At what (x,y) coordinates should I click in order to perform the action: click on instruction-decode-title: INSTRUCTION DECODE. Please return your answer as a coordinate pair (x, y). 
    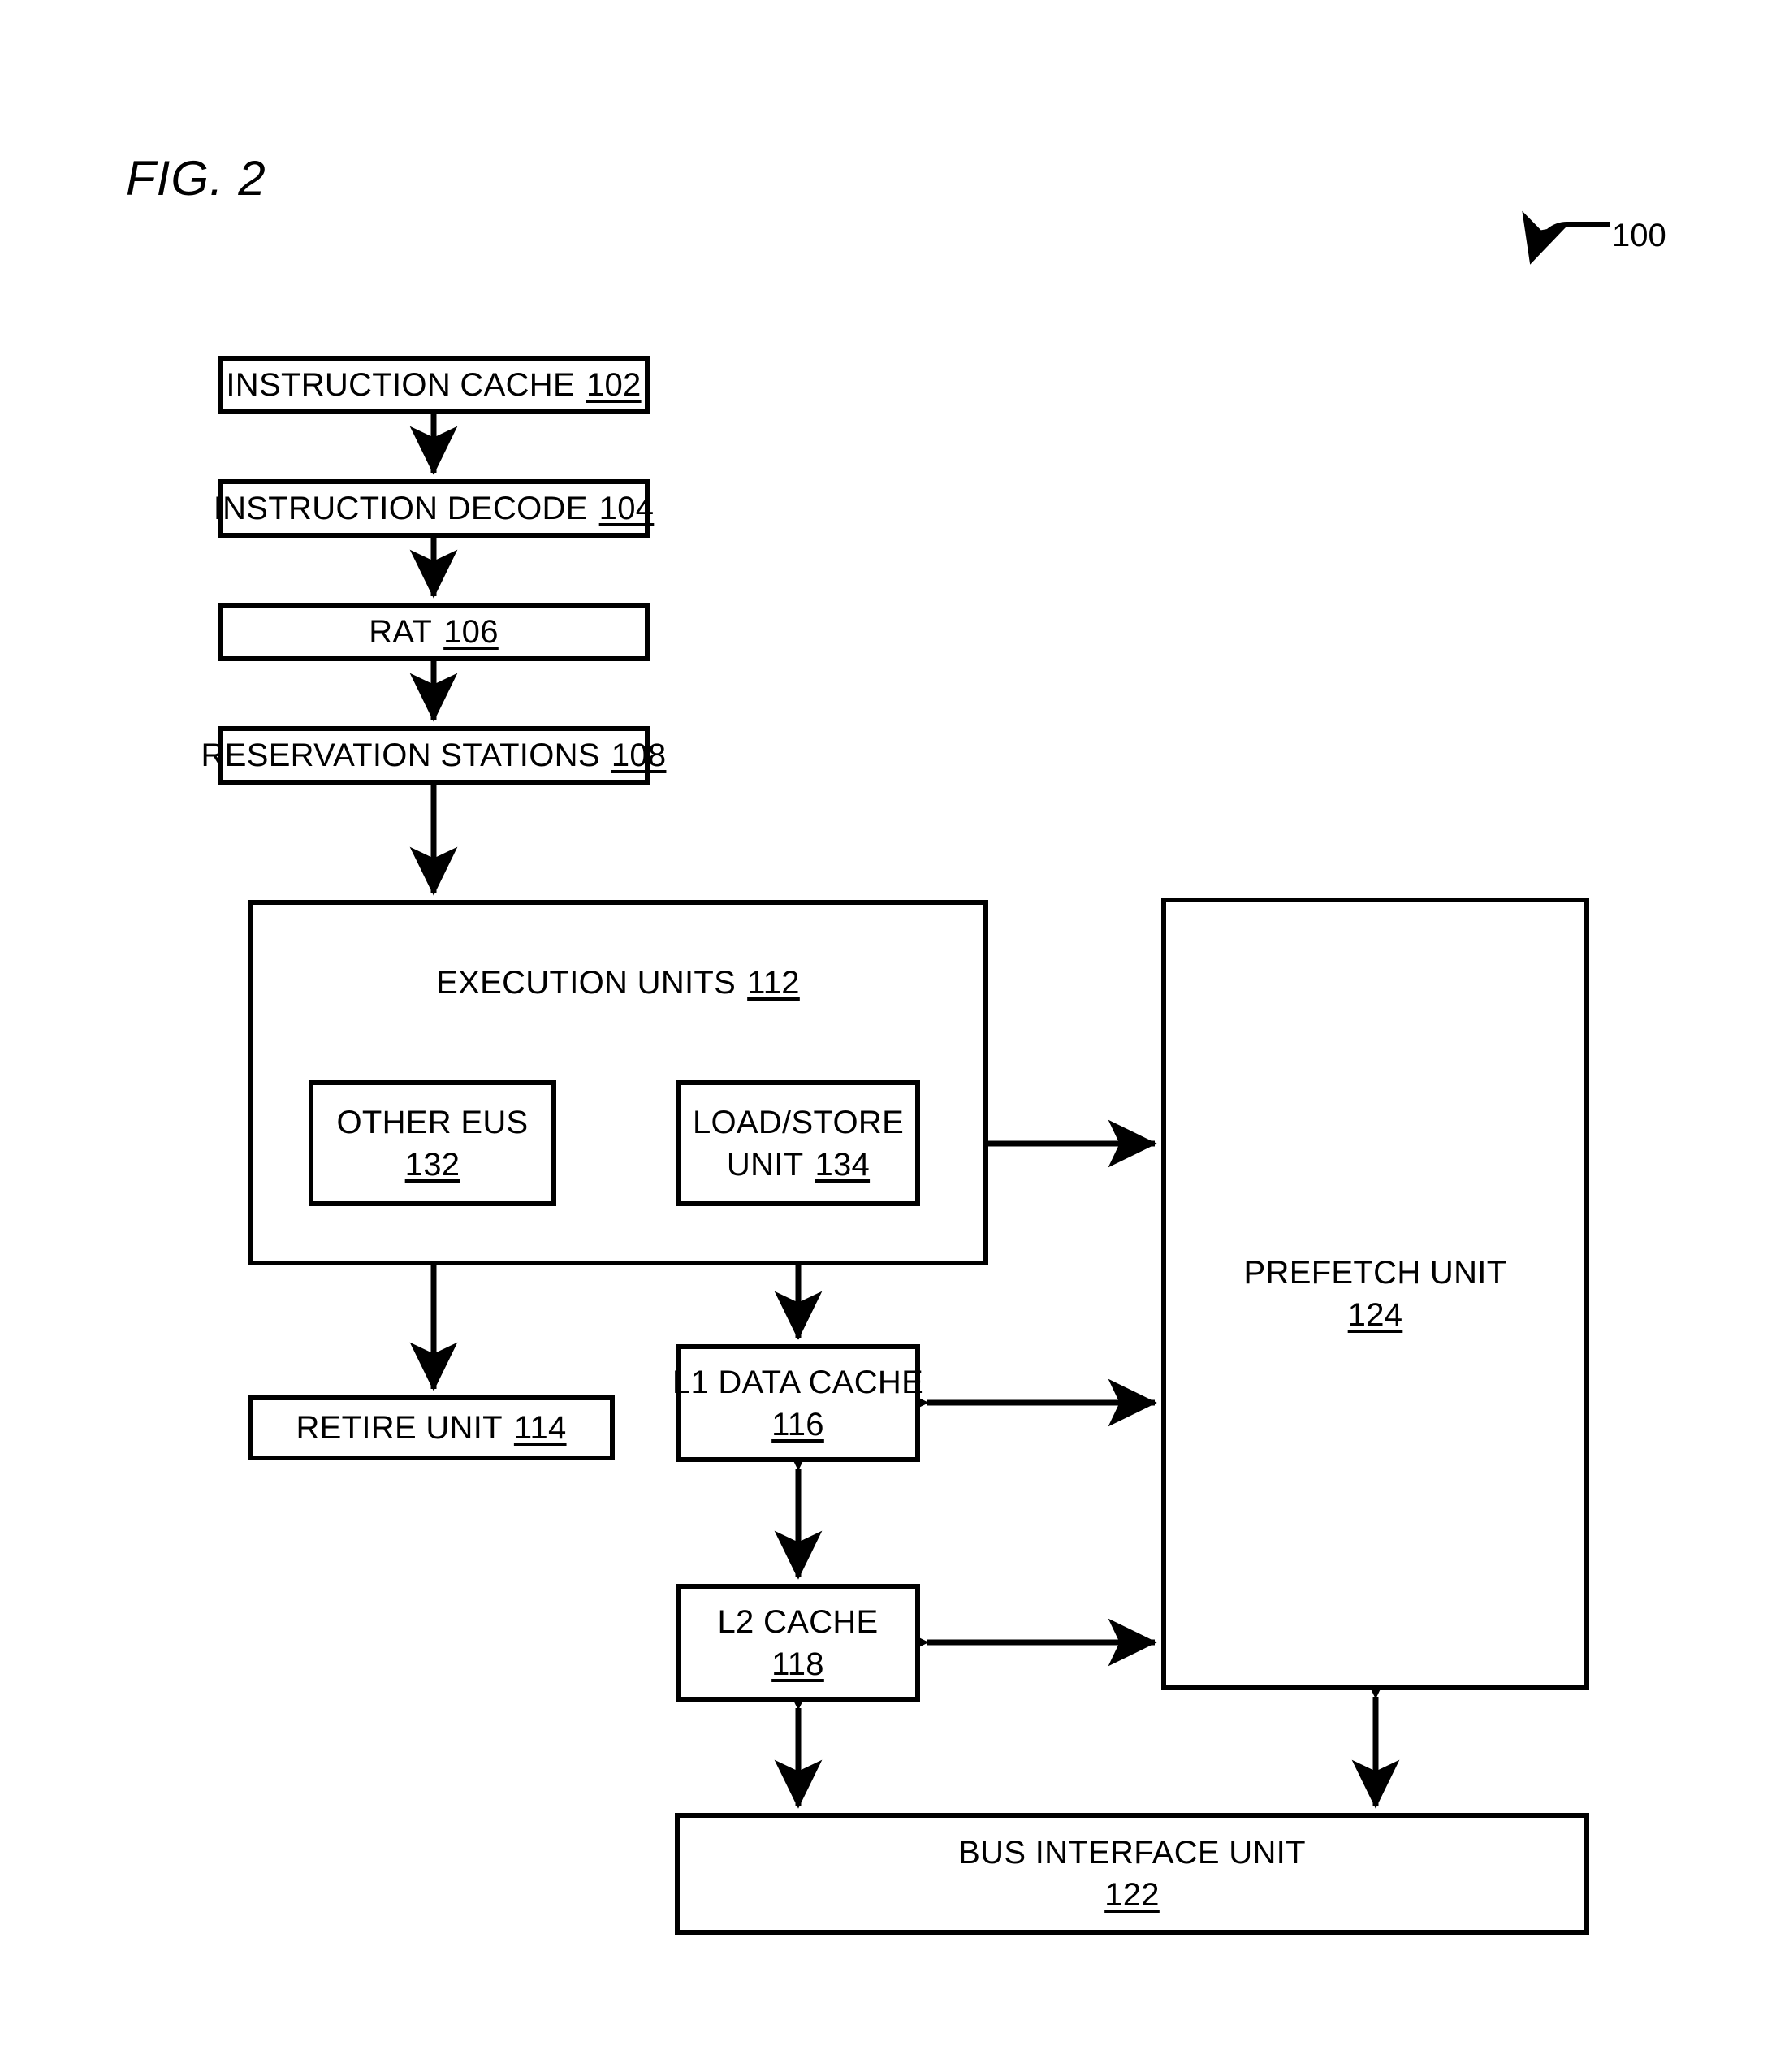
    Looking at the image, I should click on (400, 508).